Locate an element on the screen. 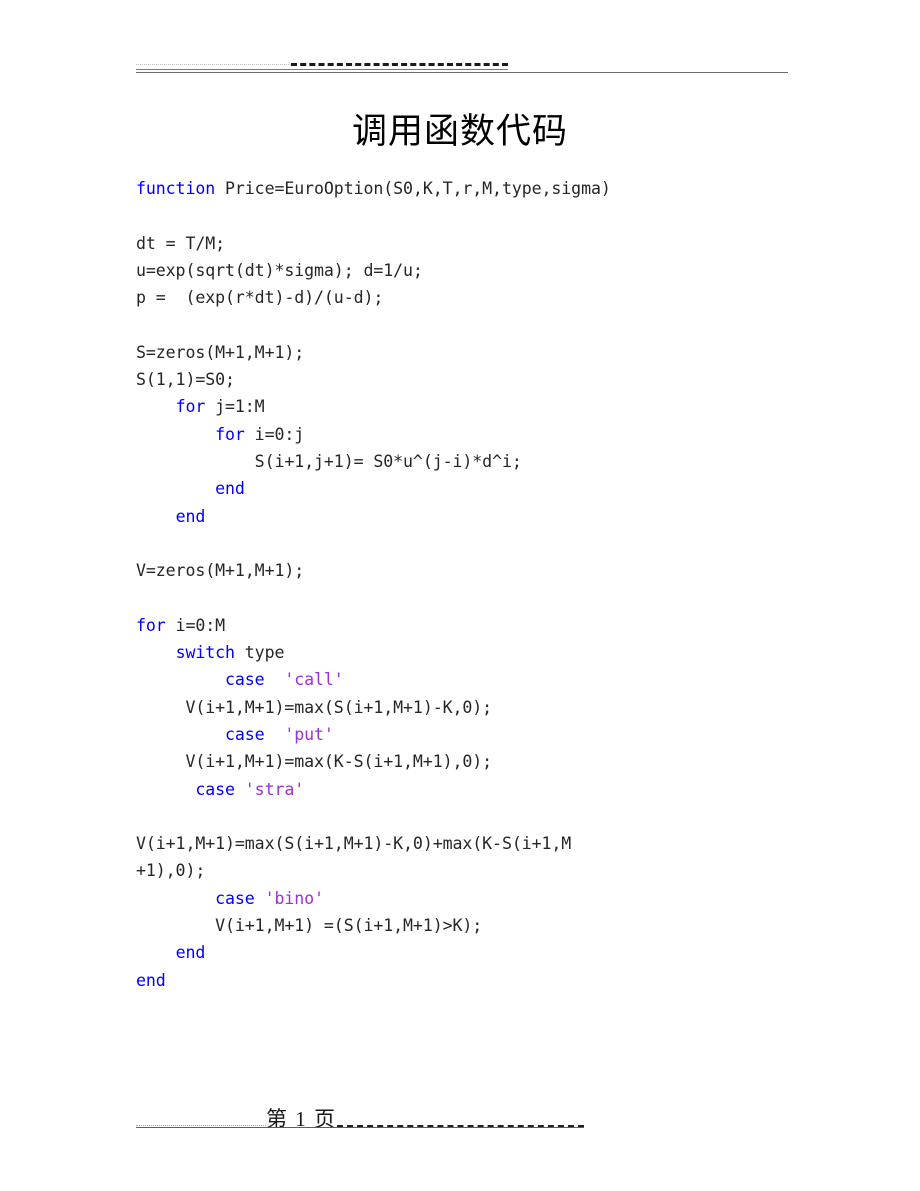  code-text: V(i+1,M+1)=max(K-S(i+1,M+1),0); is located at coordinates (314, 762).